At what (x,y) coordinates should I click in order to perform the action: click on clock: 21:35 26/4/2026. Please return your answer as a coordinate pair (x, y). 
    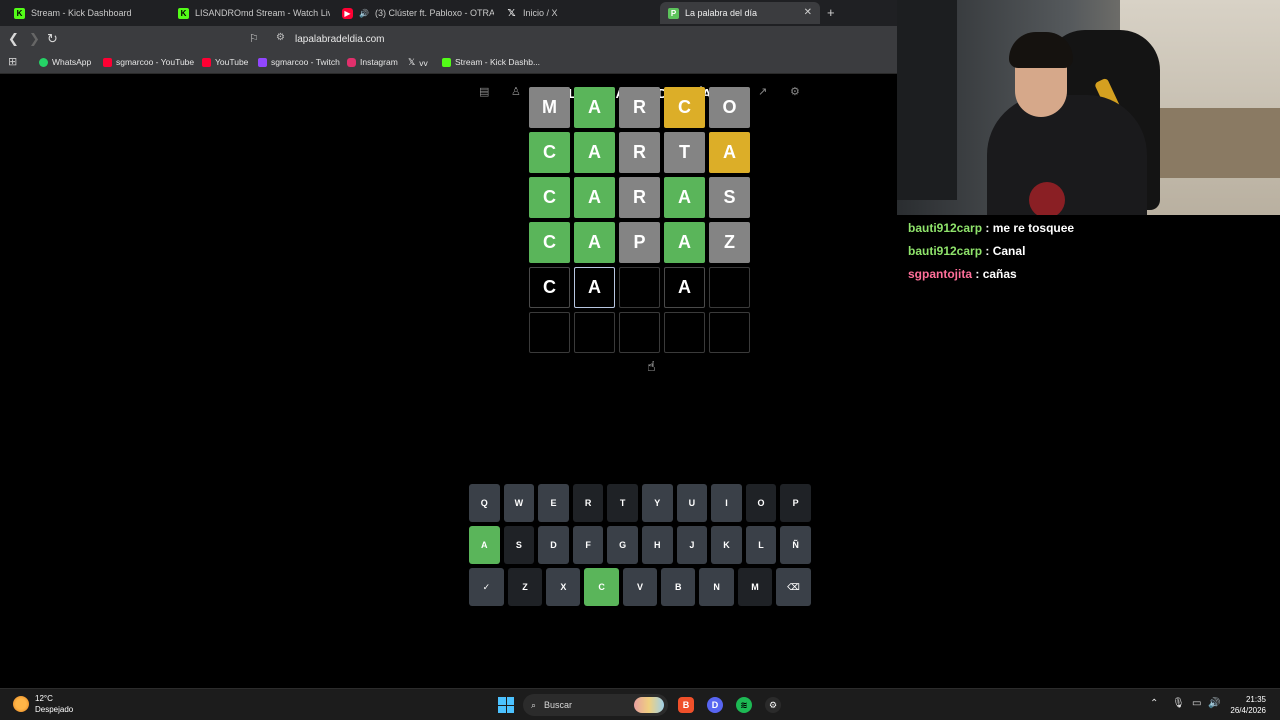
    Looking at the image, I should click on (1248, 705).